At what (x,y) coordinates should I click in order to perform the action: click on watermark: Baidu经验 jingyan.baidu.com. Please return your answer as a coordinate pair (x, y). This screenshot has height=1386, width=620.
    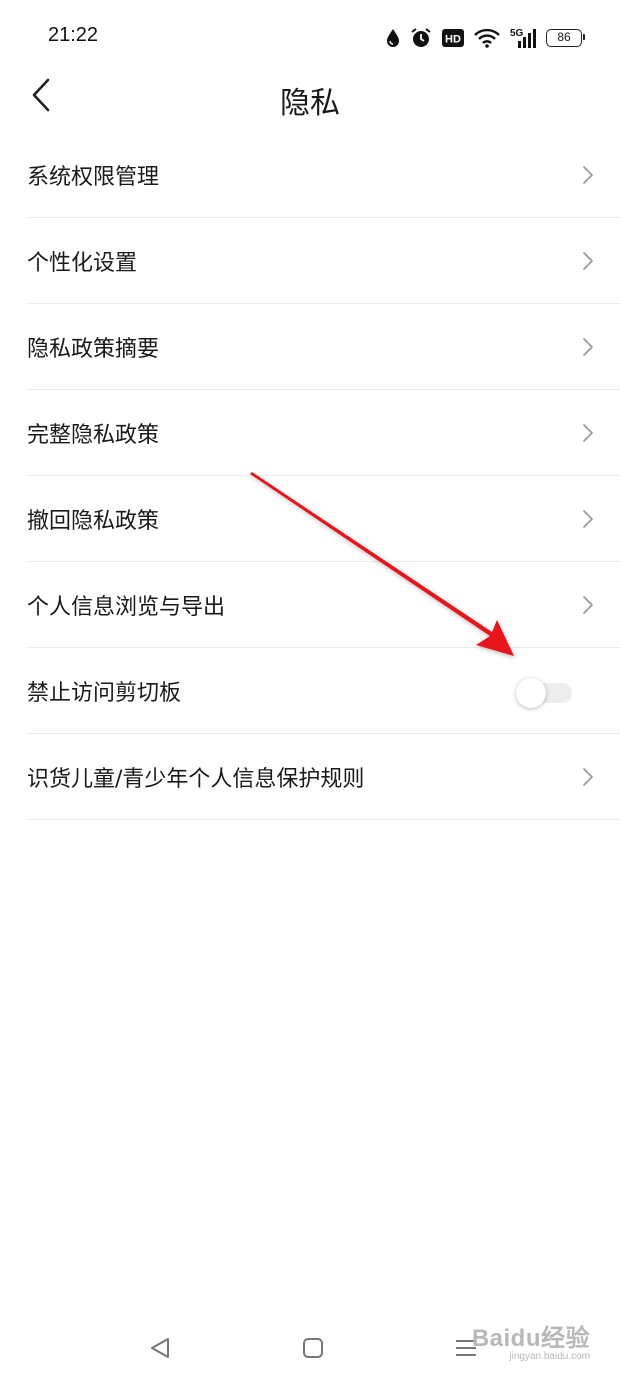
    Looking at the image, I should click on (531, 1340).